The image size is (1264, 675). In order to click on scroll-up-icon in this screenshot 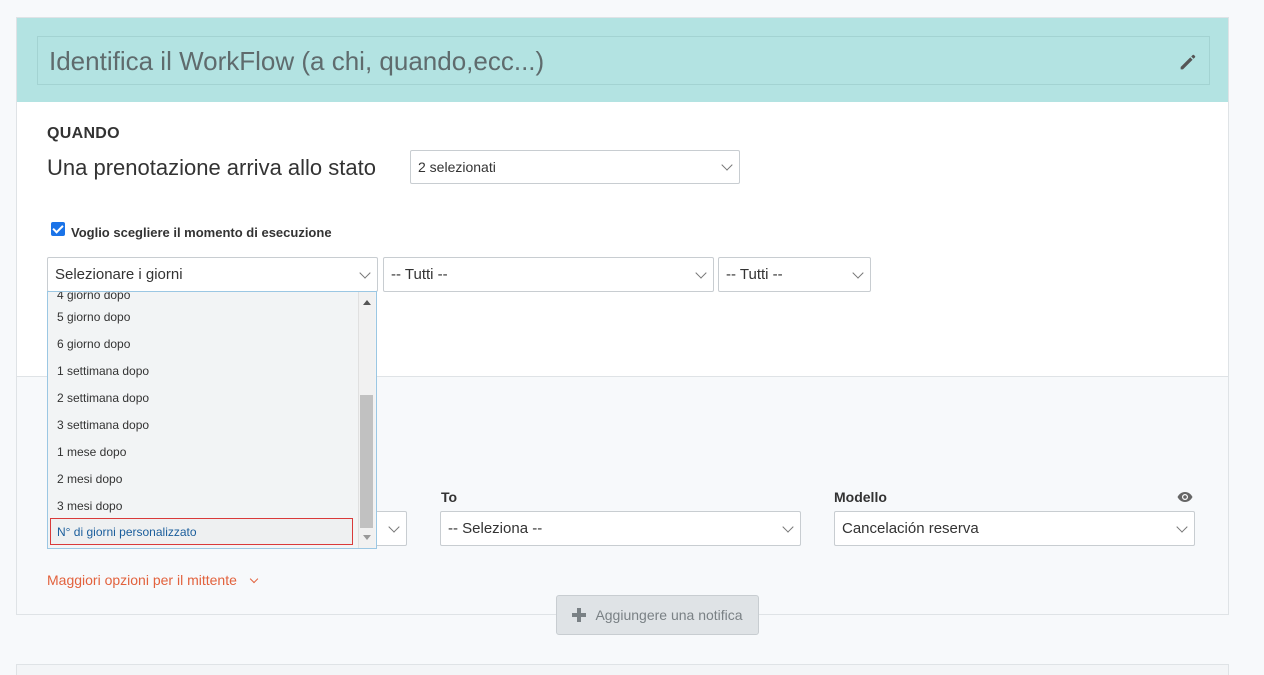, I will do `click(367, 302)`.